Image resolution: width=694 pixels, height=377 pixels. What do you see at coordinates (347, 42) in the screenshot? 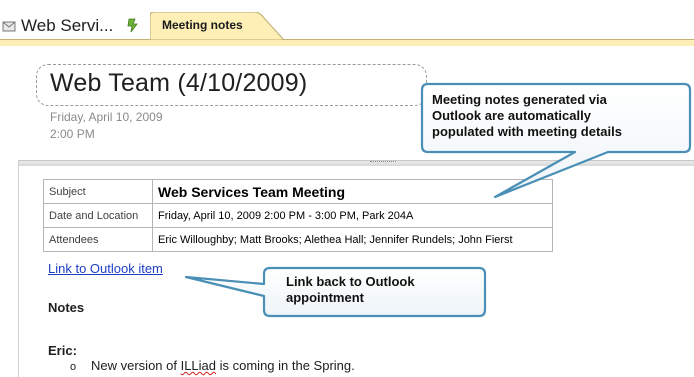
I see `tab-strip-underline` at bounding box center [347, 42].